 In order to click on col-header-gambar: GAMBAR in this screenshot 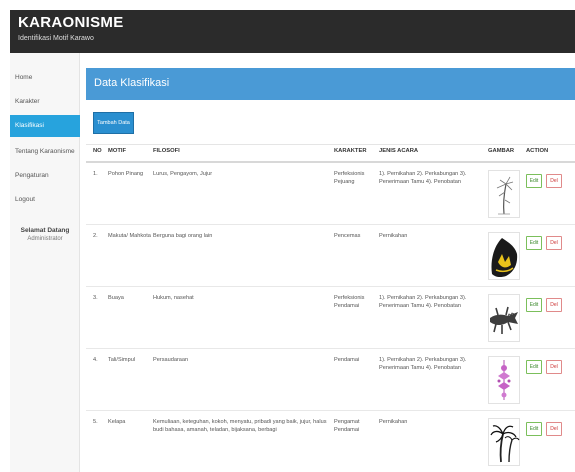, I will do `click(501, 151)`.